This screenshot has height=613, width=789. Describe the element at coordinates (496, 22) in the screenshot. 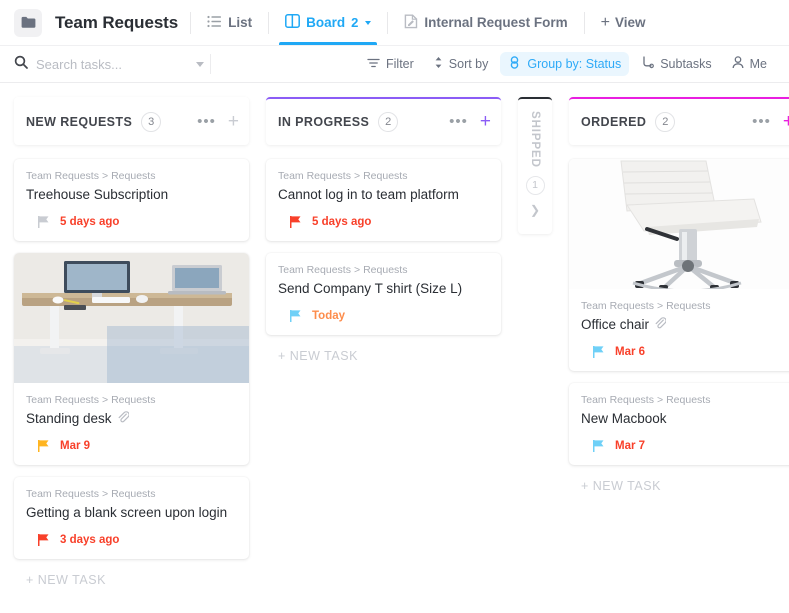

I see `tab-internal-request-form-label: Internal Request Form` at that location.